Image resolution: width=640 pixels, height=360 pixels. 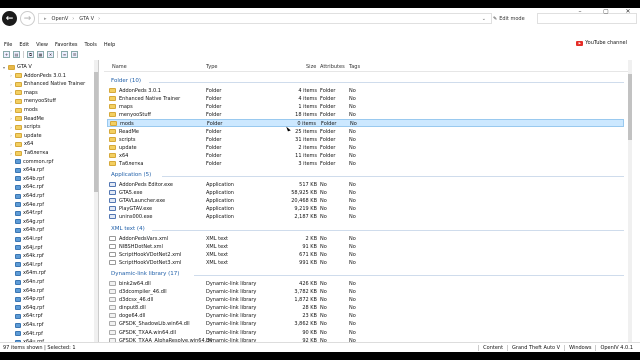 What do you see at coordinates (4, 67) in the screenshot?
I see `chevron-down-icon: ▾` at bounding box center [4, 67].